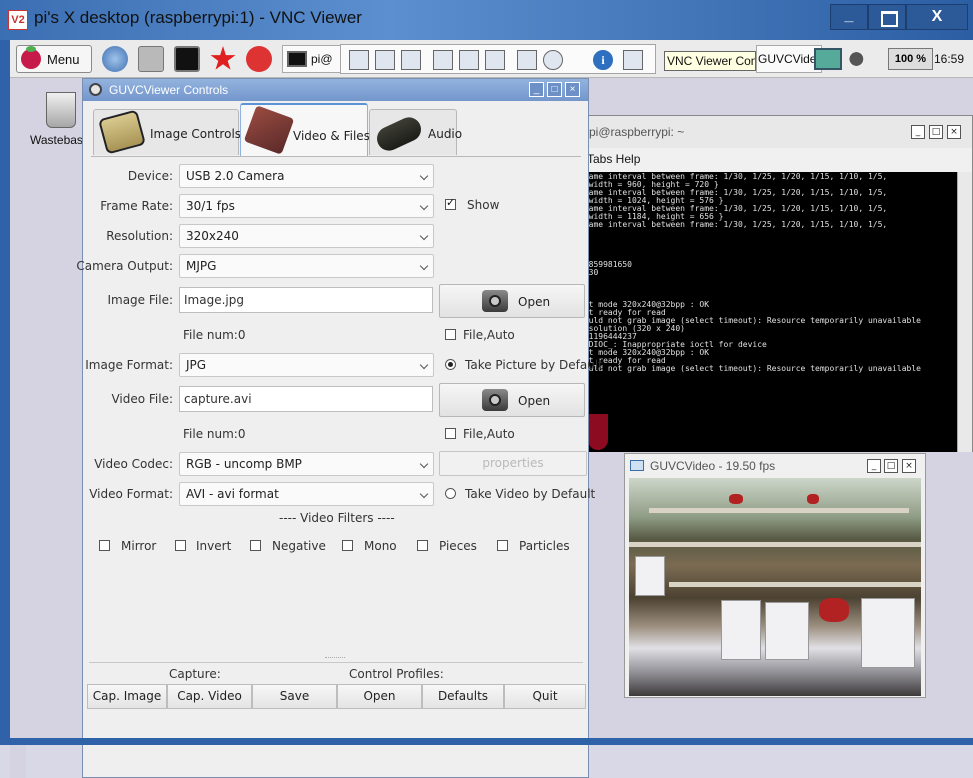 This screenshot has width=973, height=778. I want to click on fullscreen-icon, so click(469, 60).